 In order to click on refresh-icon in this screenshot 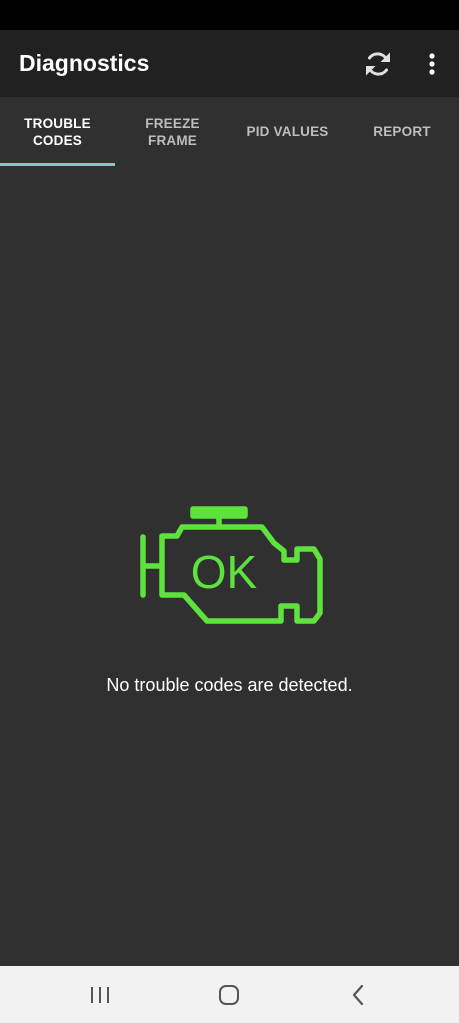, I will do `click(378, 64)`.